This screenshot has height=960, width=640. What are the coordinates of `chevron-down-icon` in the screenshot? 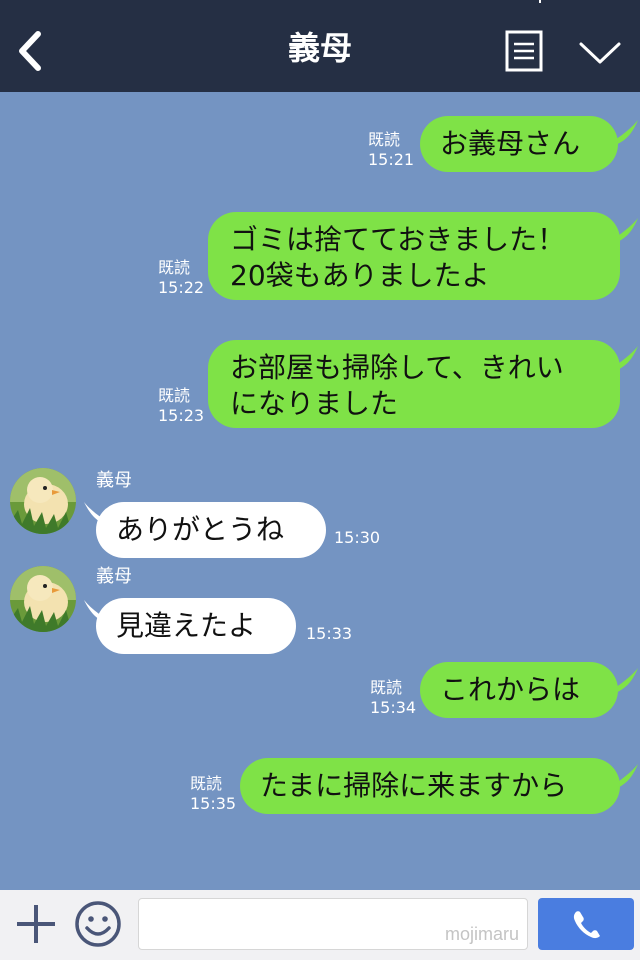 It's located at (600, 53).